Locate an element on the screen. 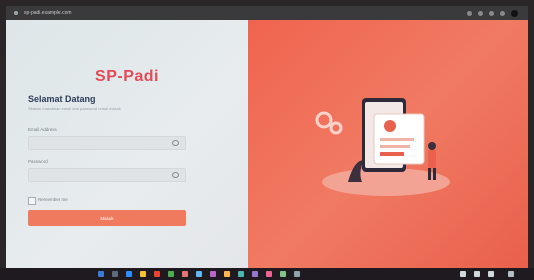 Image resolution: width=534 pixels, height=280 pixels. remember-label: Remember me is located at coordinates (53, 199).